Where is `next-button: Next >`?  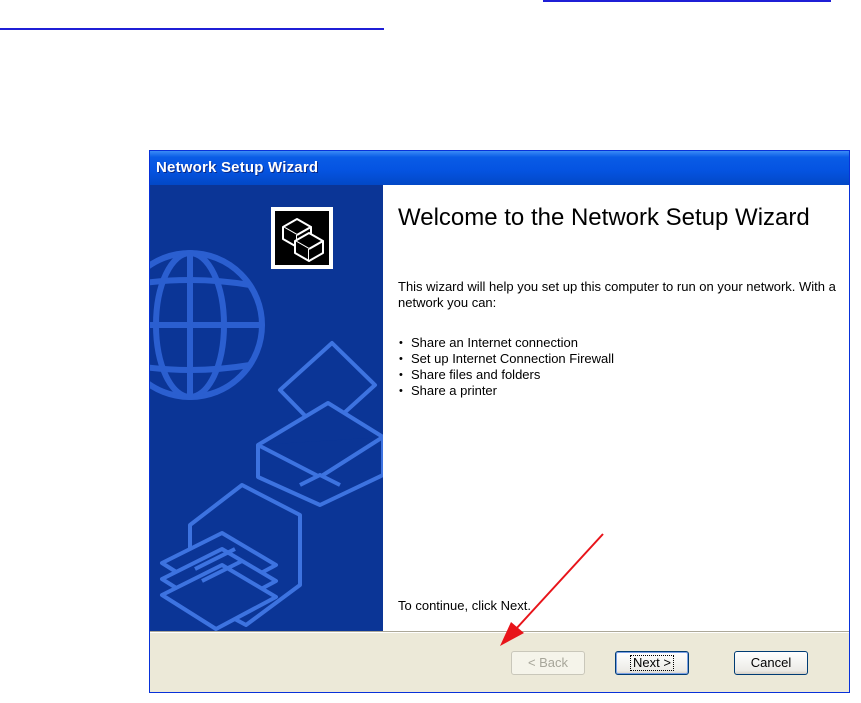 next-button: Next > is located at coordinates (652, 663).